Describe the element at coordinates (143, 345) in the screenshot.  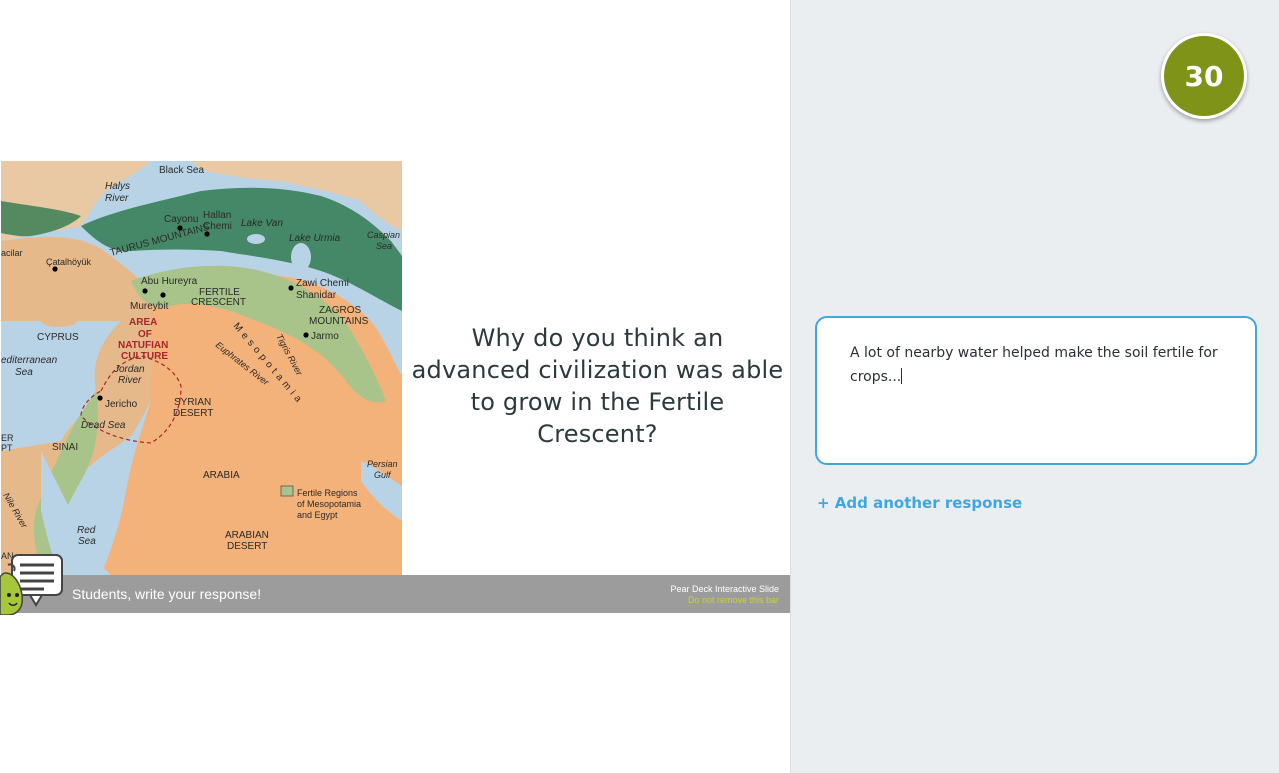
I see `map-label-natufian: NATUFIAN` at that location.